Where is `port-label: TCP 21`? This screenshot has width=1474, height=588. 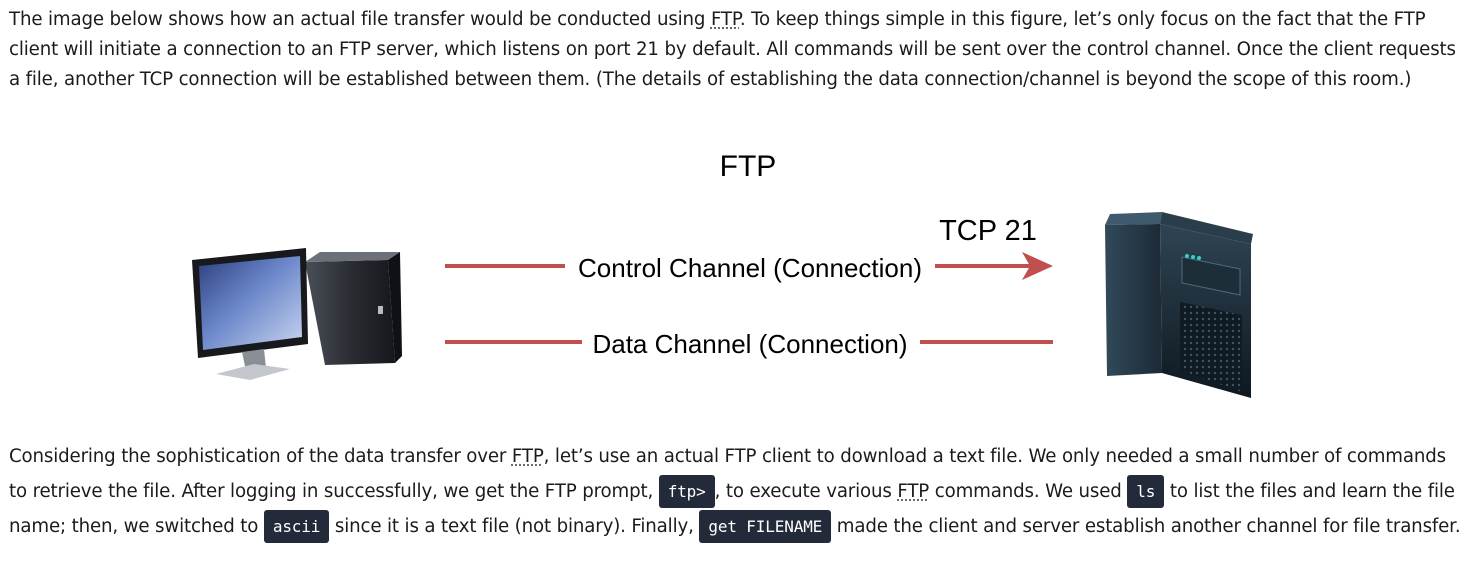
port-label: TCP 21 is located at coordinates (988, 231).